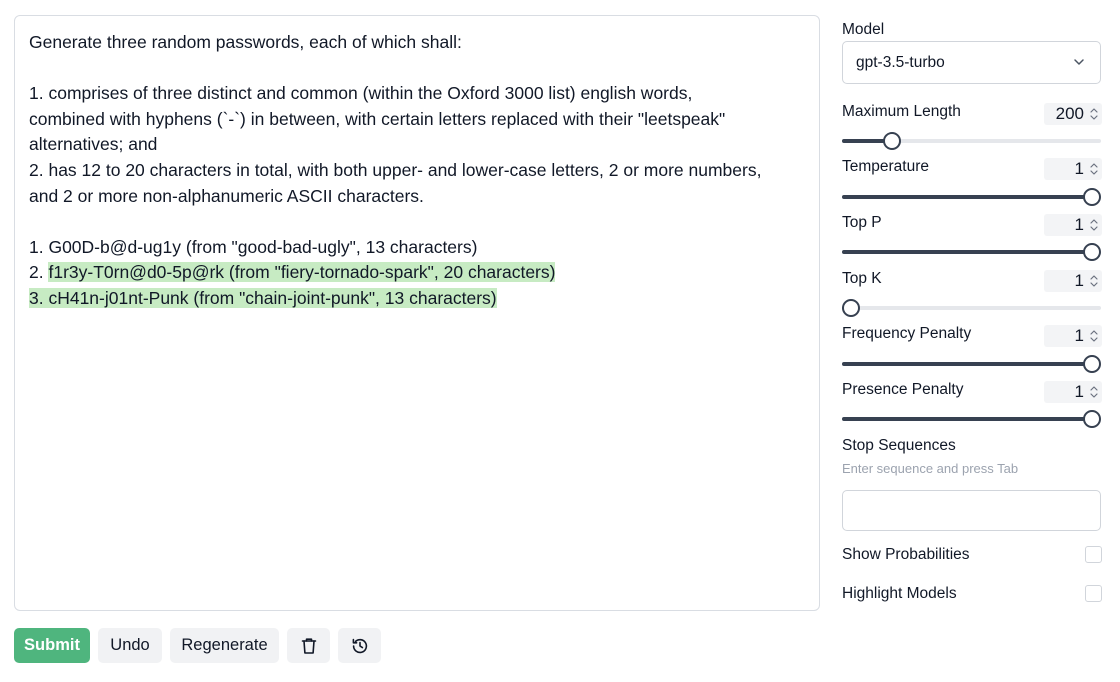 The height and width of the screenshot is (682, 1120). What do you see at coordinates (862, 278) in the screenshot?
I see `top-k-label: Top K` at bounding box center [862, 278].